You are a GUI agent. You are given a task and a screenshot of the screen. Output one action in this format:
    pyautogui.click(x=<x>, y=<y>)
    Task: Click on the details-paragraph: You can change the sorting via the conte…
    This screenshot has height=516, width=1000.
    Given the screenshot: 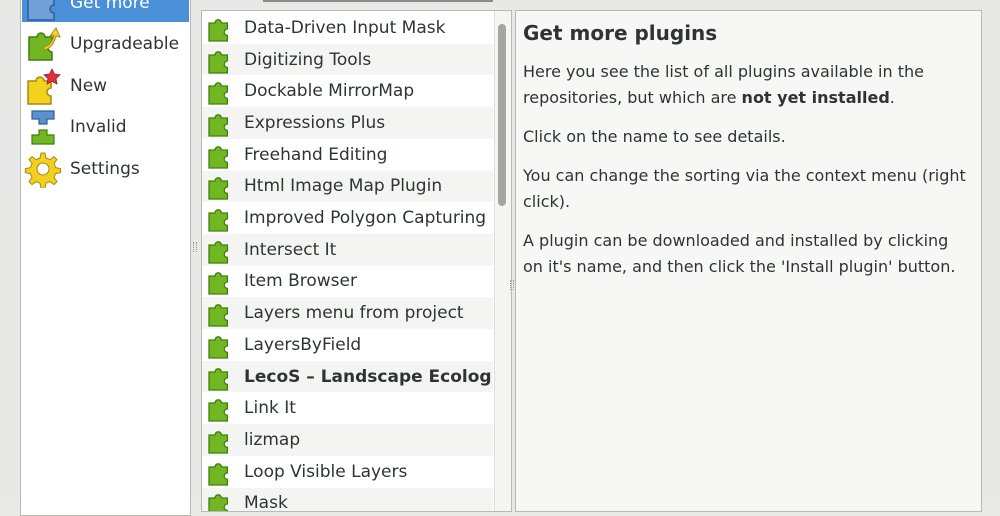 What is the action you would take?
    pyautogui.click(x=744, y=188)
    